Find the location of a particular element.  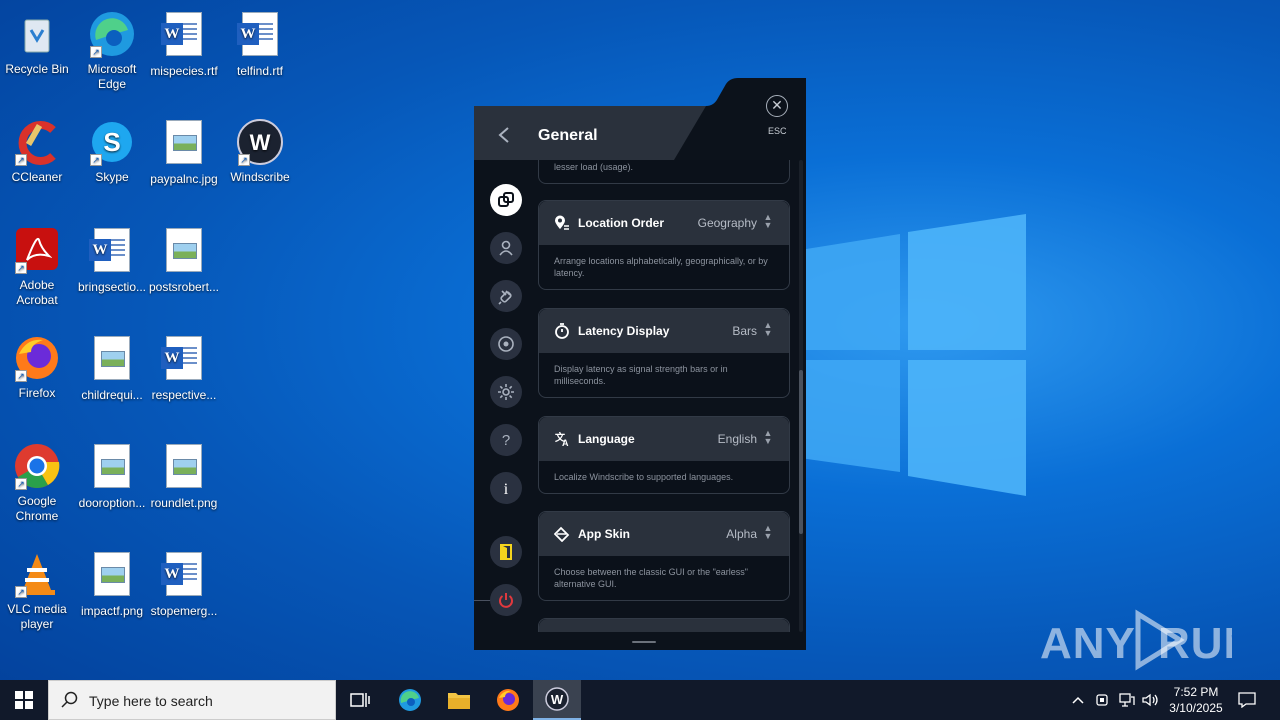

desktop-icon-ccleaner: ↗ CCleaner is located at coordinates (37, 151).